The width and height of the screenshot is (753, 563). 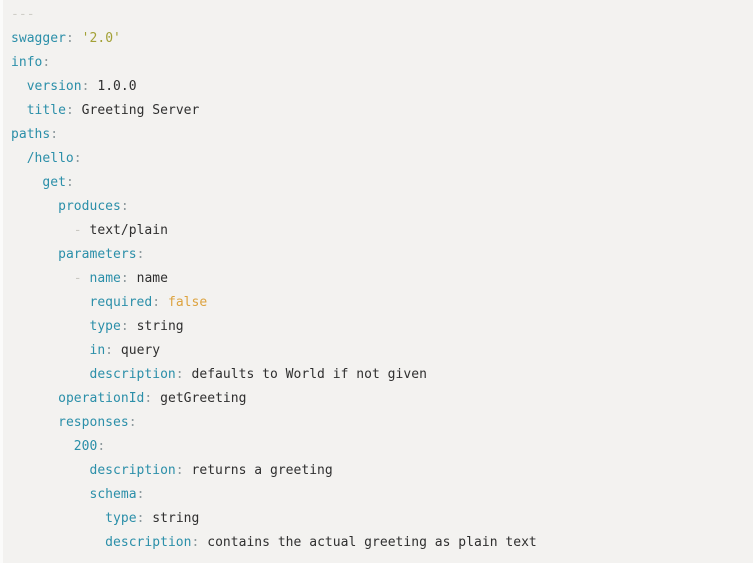 What do you see at coordinates (382, 495) in the screenshot?
I see `code-line: schema:` at bounding box center [382, 495].